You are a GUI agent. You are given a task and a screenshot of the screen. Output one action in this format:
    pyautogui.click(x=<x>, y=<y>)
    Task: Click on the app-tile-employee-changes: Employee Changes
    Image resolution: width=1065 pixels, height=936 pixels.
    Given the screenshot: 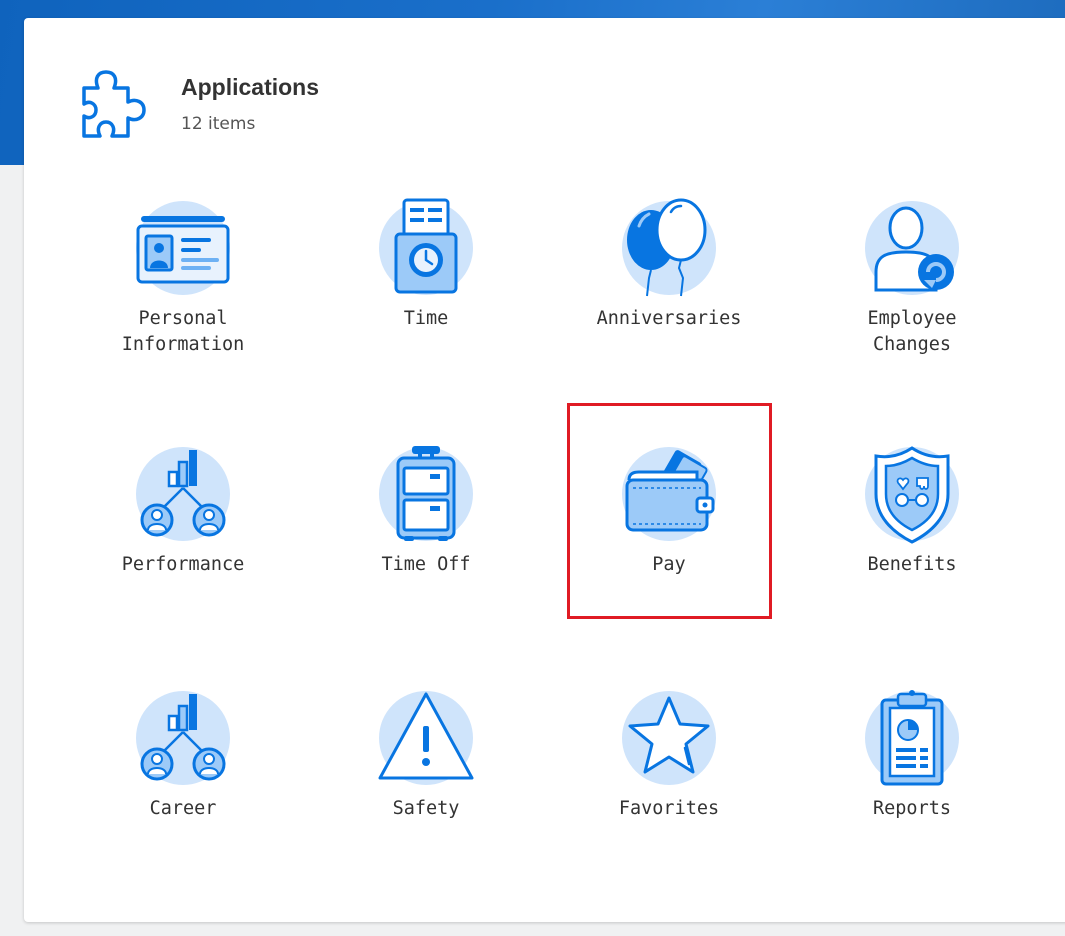 What is the action you would take?
    pyautogui.click(x=912, y=291)
    